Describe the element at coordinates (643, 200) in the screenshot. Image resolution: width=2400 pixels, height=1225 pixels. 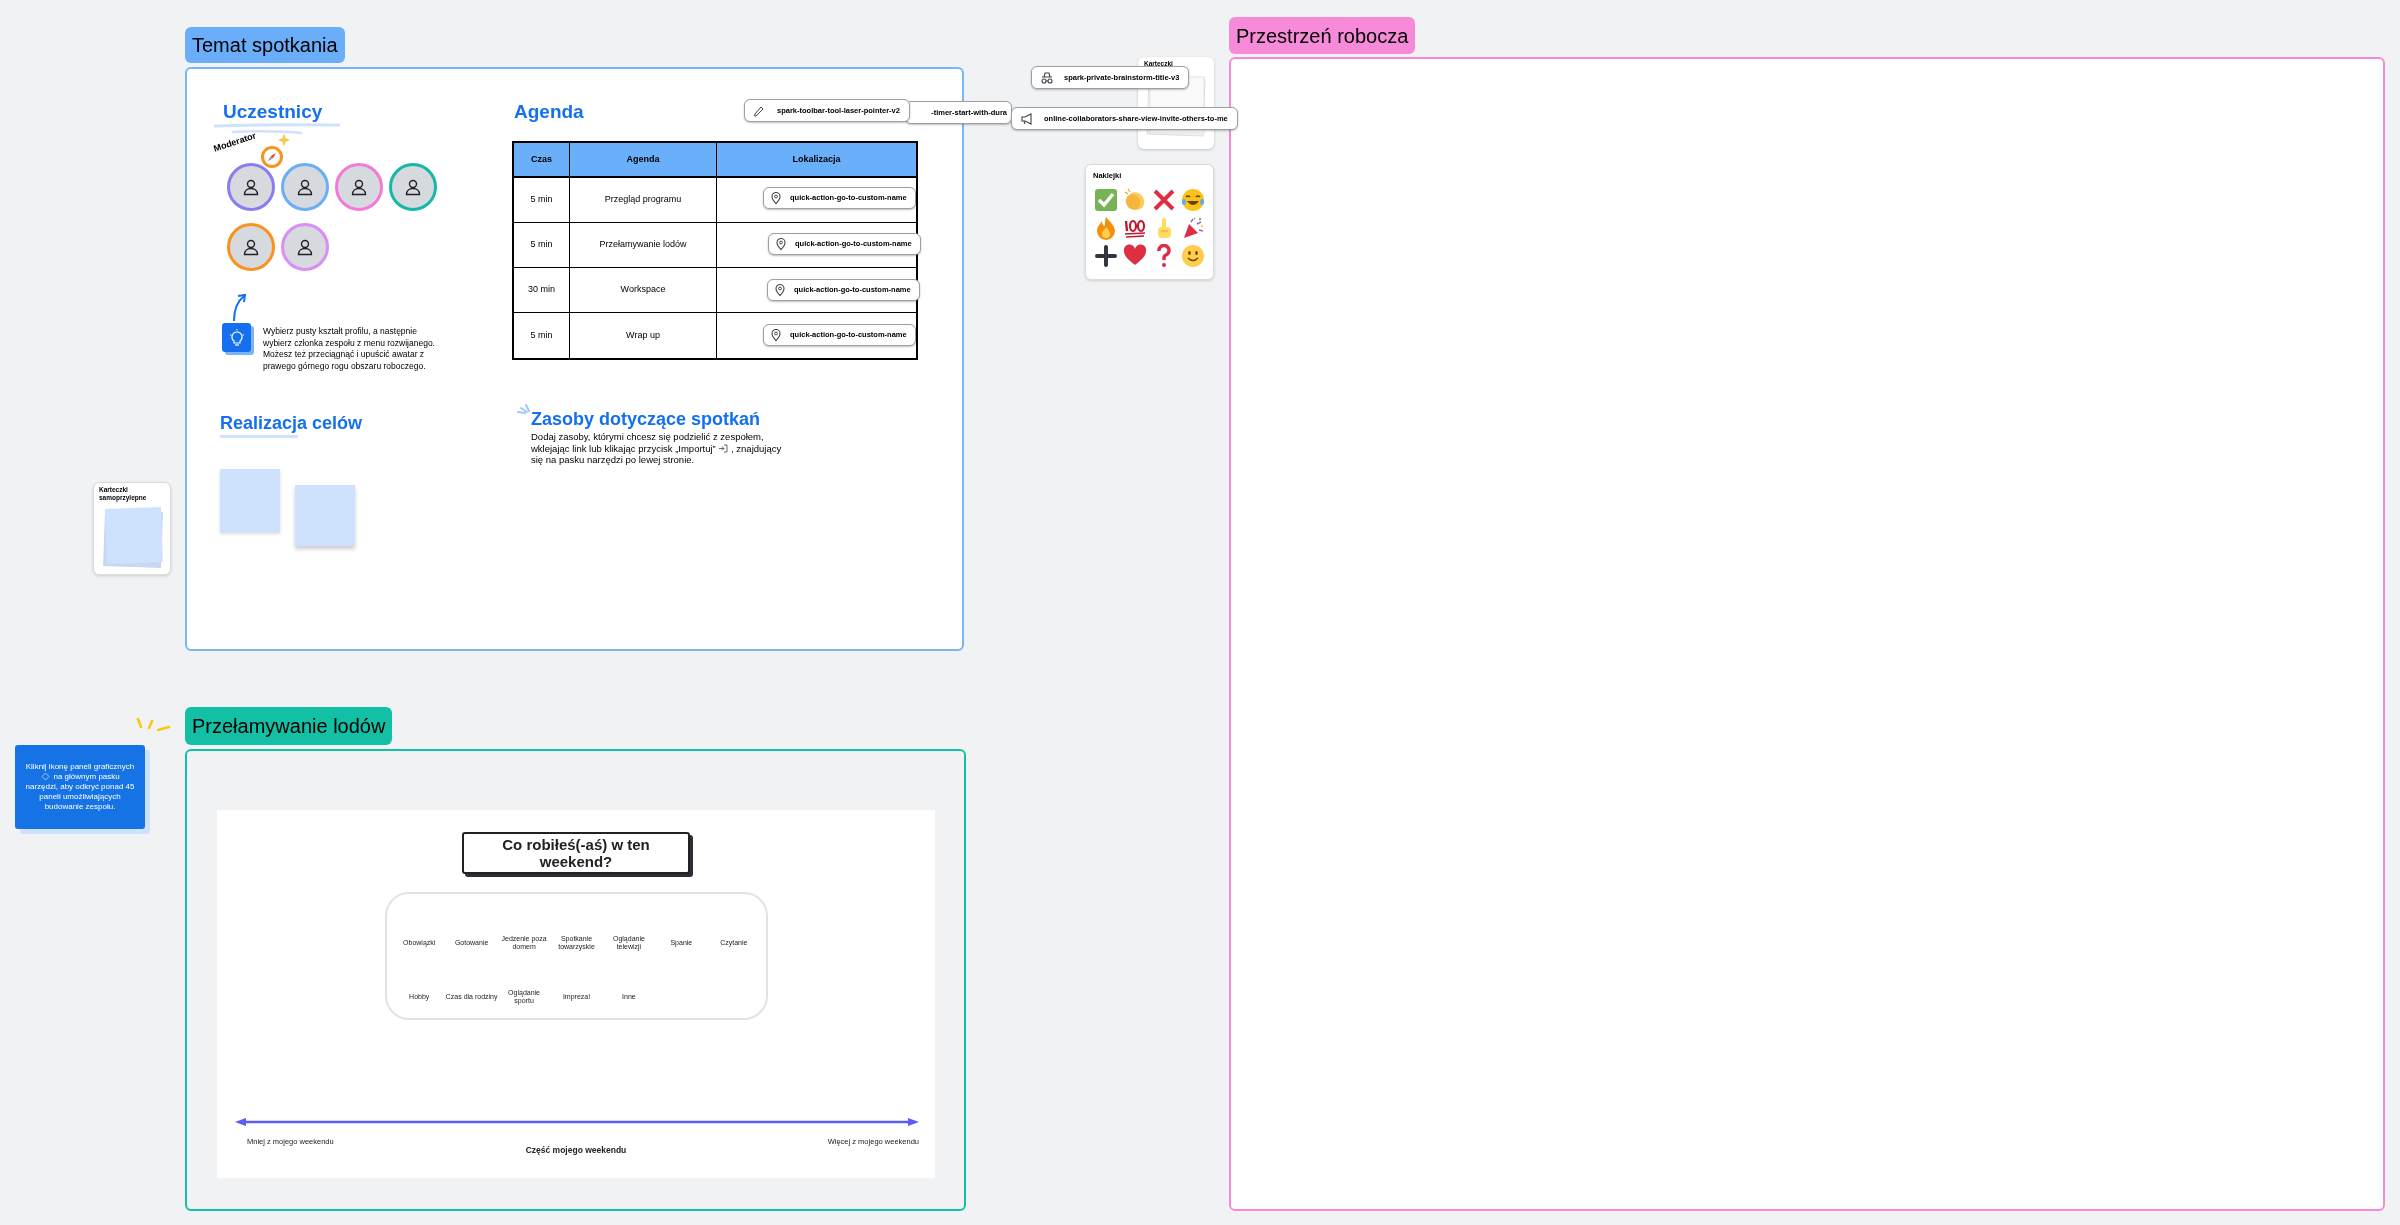
I see `table-cell: Przegląd programu` at that location.